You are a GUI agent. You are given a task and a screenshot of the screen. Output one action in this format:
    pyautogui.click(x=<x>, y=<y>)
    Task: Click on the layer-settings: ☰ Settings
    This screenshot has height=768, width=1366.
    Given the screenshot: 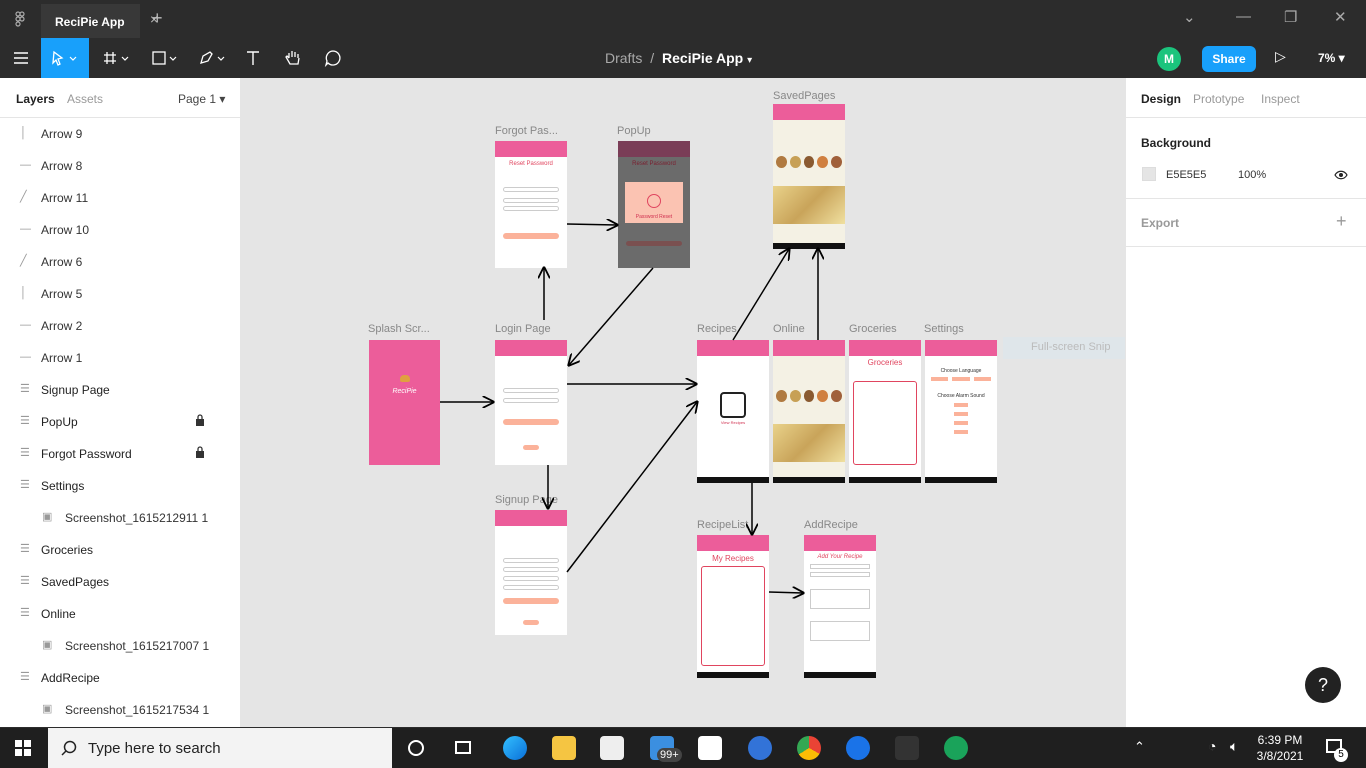 What is the action you would take?
    pyautogui.click(x=120, y=486)
    